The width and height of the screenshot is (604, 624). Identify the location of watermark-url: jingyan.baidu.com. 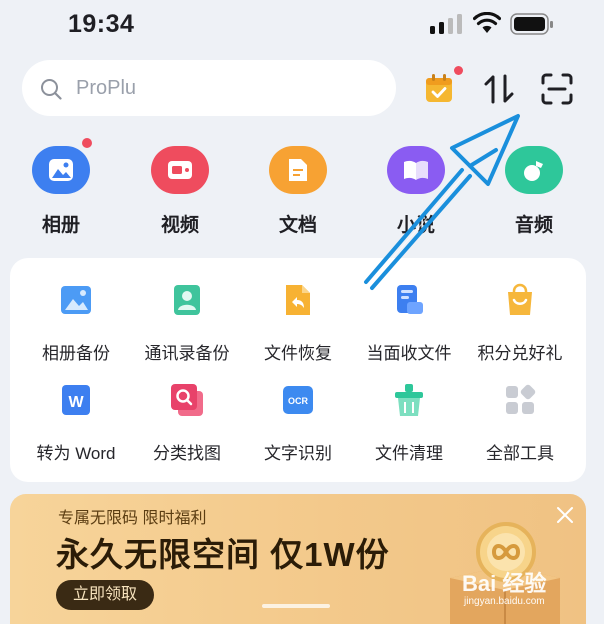
(504, 601).